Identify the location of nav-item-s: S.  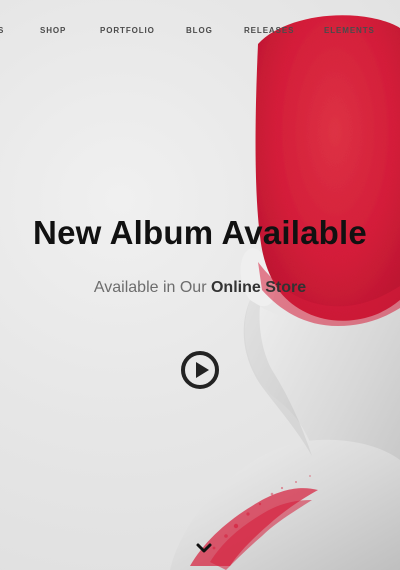
(2, 30).